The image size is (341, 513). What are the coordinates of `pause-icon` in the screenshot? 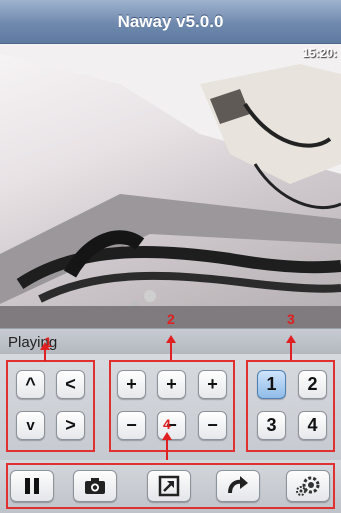 It's located at (32, 486).